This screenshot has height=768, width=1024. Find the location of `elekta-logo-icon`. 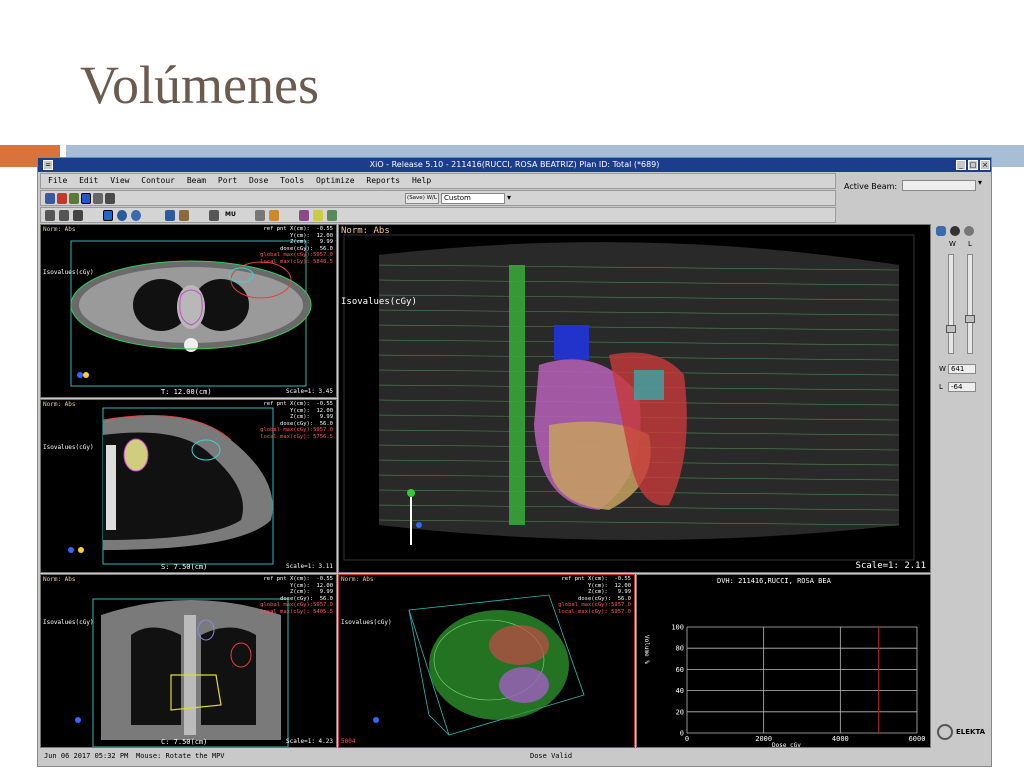

elekta-logo-icon is located at coordinates (945, 732).